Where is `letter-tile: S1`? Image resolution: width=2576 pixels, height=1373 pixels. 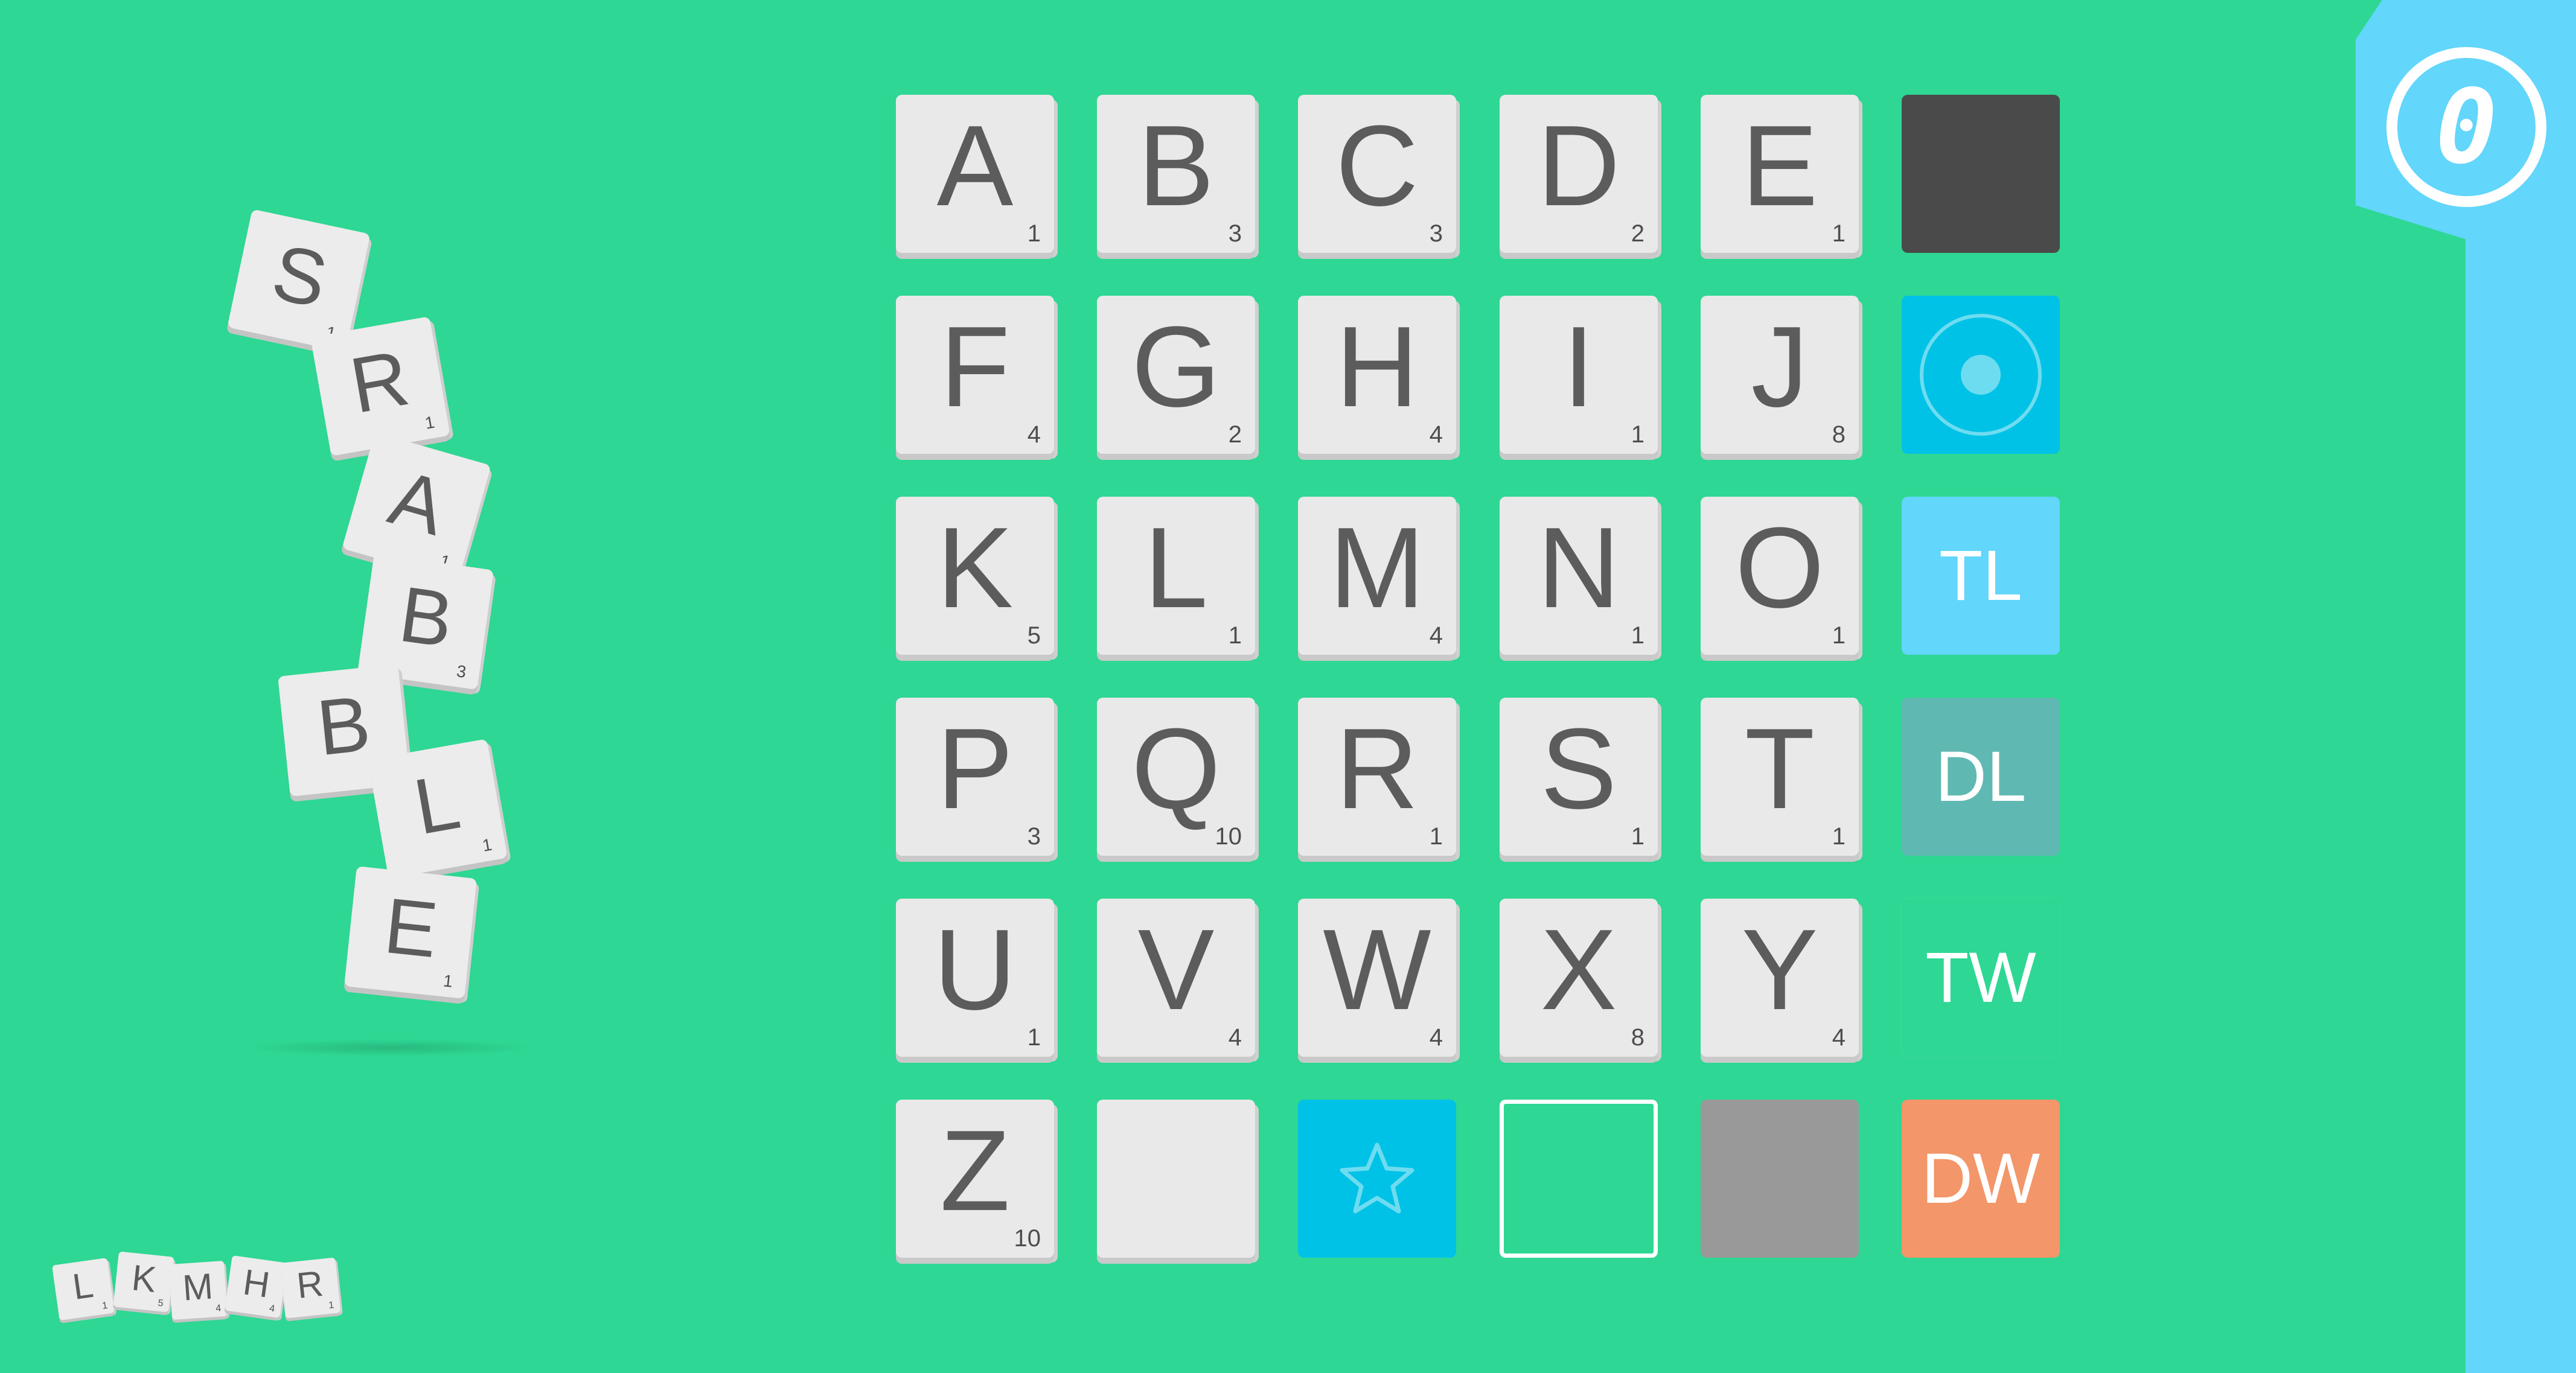 letter-tile: S1 is located at coordinates (1579, 777).